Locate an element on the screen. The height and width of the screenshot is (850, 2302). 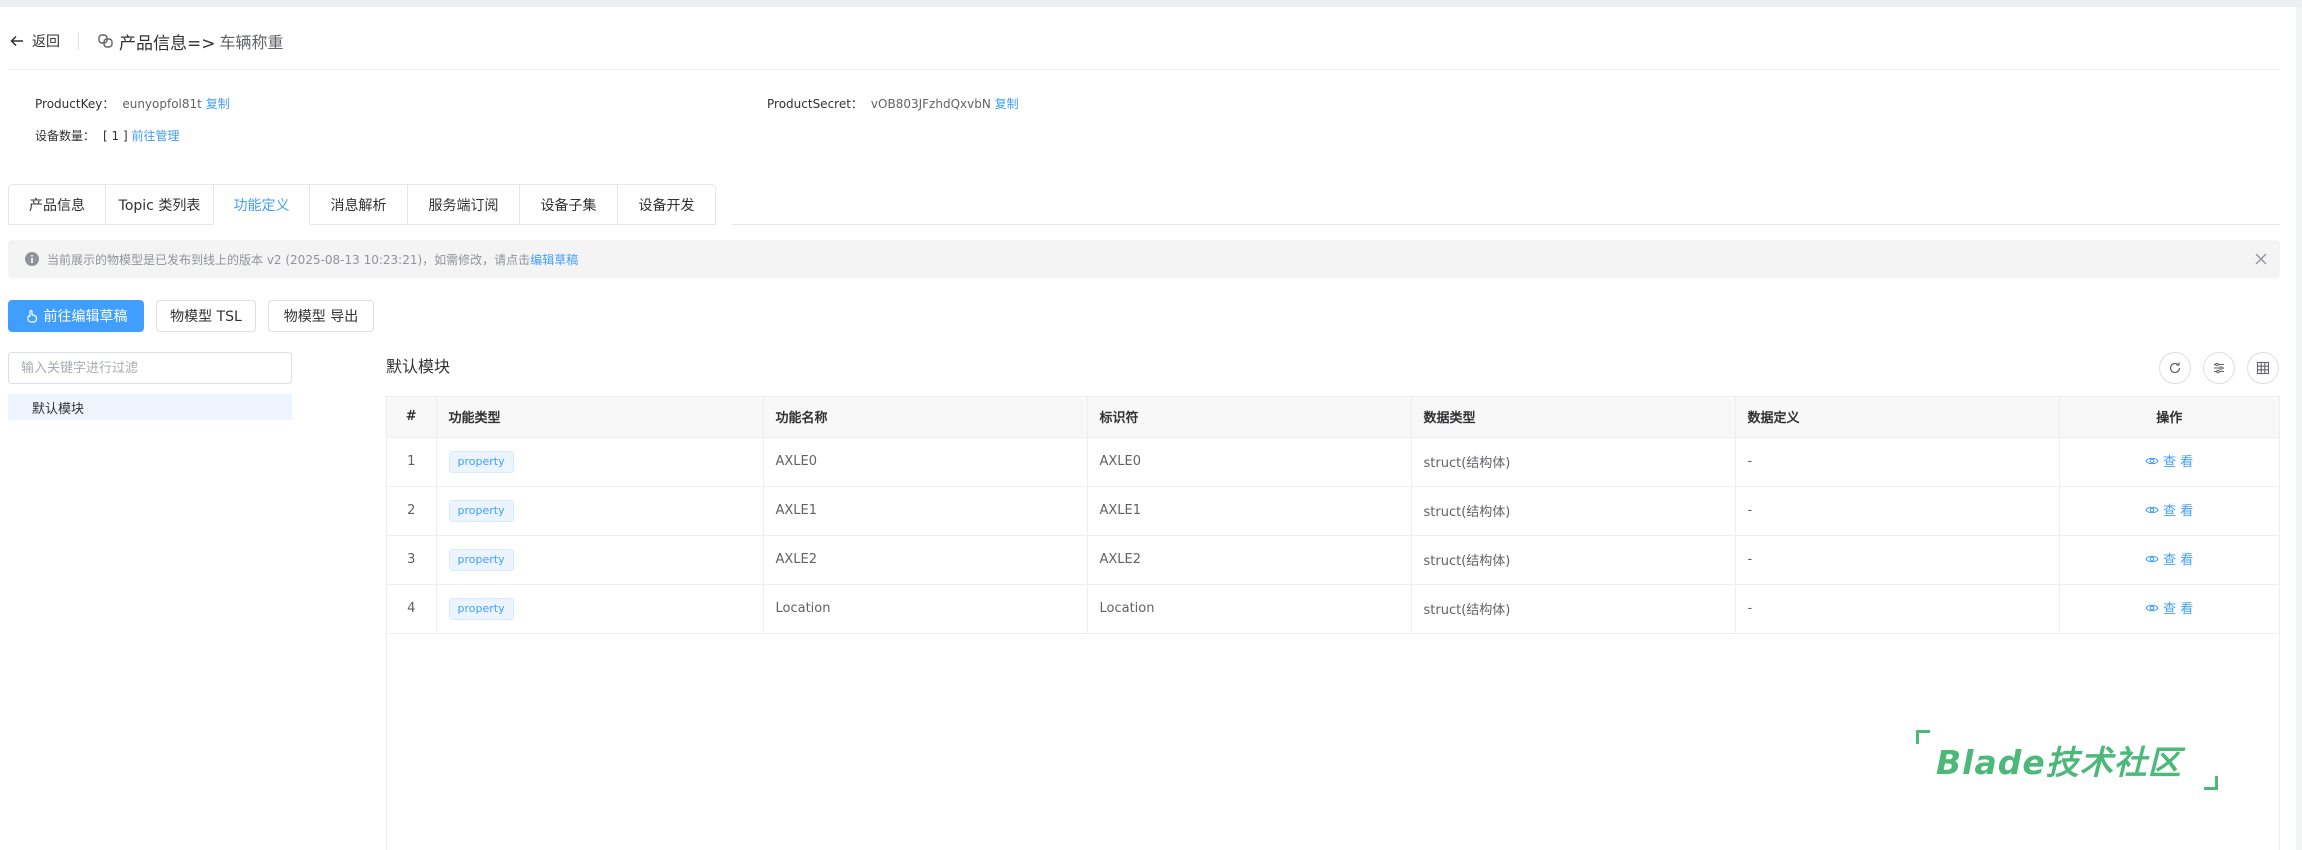
watermark-logo: Blade技术社区 is located at coordinates (2067, 758).